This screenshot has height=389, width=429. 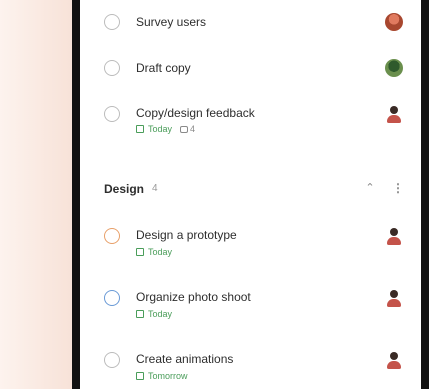 What do you see at coordinates (195, 113) in the screenshot?
I see `task-title: Copy/design feedback` at bounding box center [195, 113].